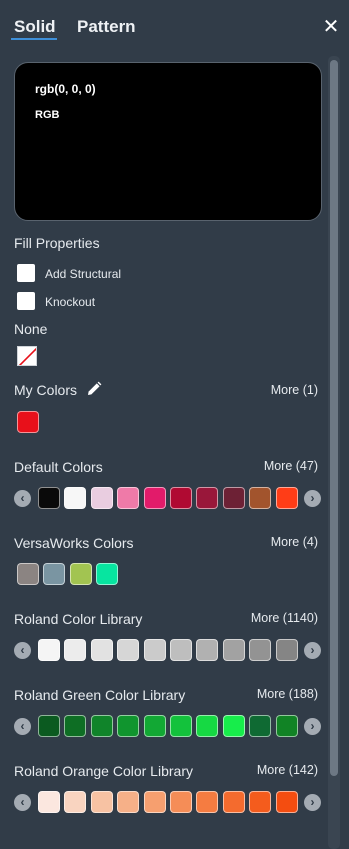  What do you see at coordinates (334, 418) in the screenshot?
I see `scrollbar-thumb` at bounding box center [334, 418].